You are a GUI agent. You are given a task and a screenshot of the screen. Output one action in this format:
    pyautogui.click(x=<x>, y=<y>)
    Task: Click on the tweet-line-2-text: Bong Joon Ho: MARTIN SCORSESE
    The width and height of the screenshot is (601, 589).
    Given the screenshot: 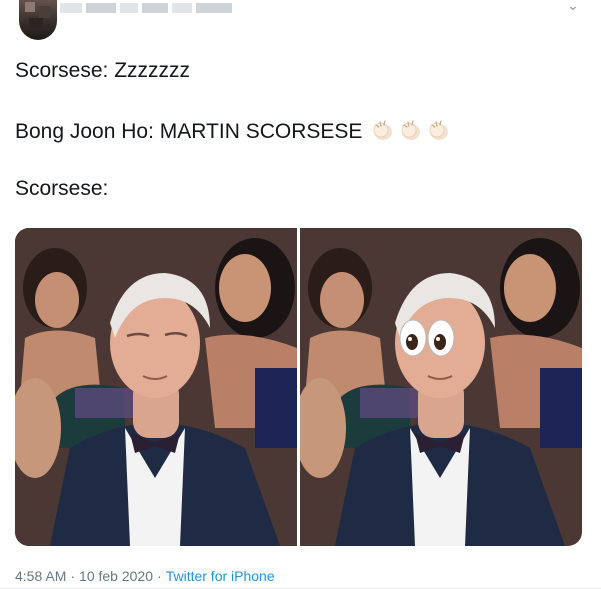 What is the action you would take?
    pyautogui.click(x=189, y=131)
    